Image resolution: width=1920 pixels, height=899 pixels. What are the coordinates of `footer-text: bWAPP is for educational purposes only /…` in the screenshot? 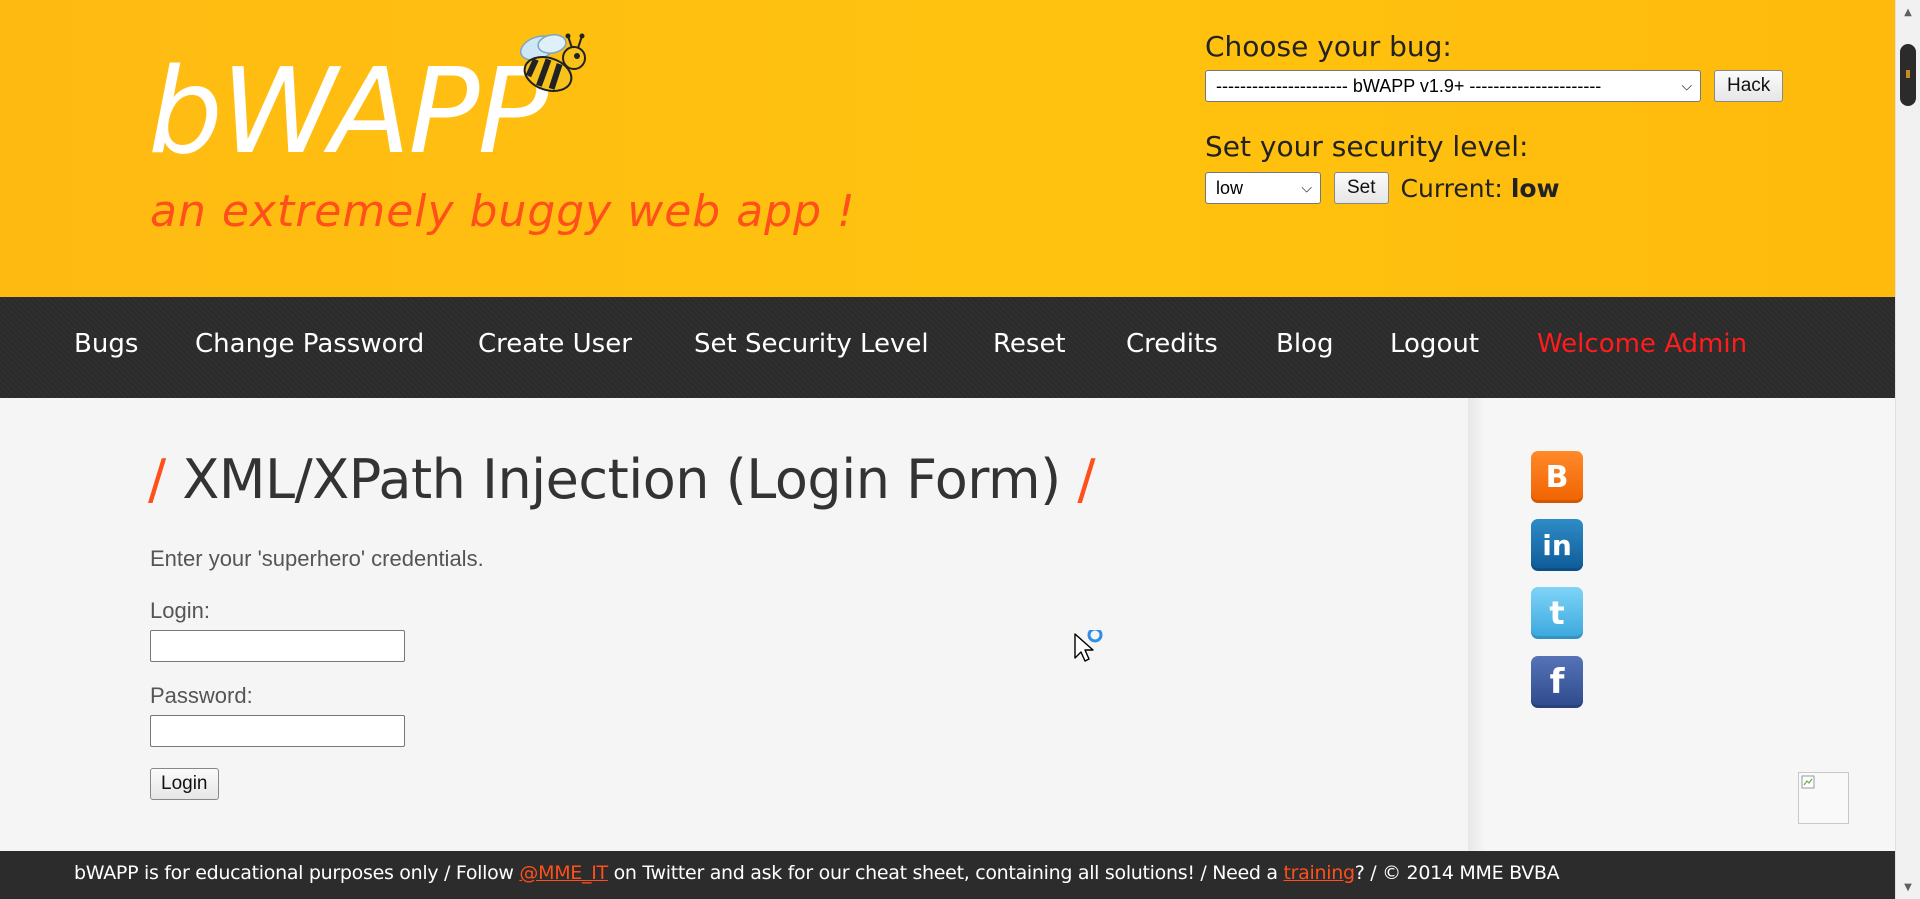 It's located at (817, 873).